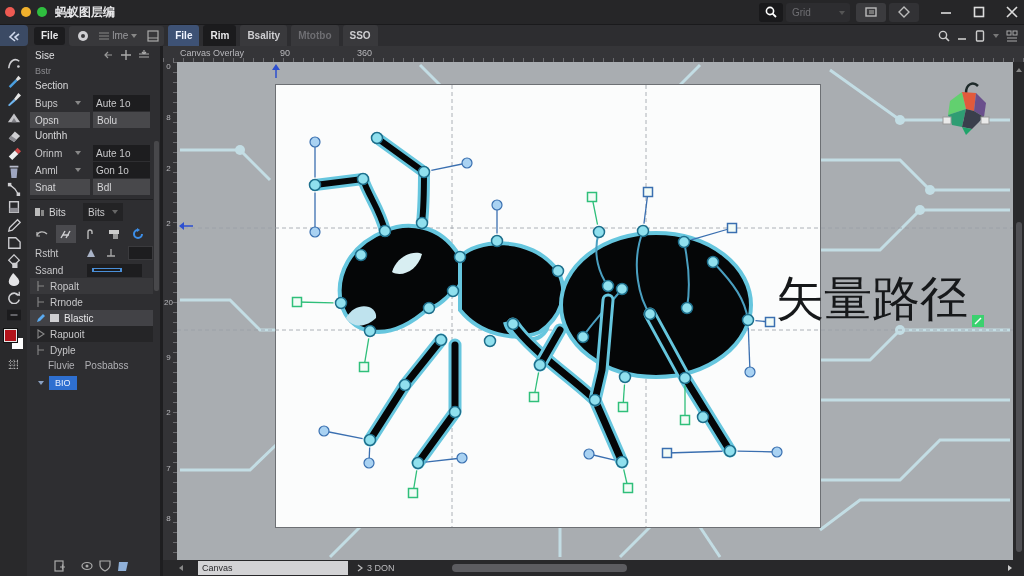 The image size is (1024, 576). What do you see at coordinates (105, 566) in the screenshot?
I see `shield-icon` at bounding box center [105, 566].